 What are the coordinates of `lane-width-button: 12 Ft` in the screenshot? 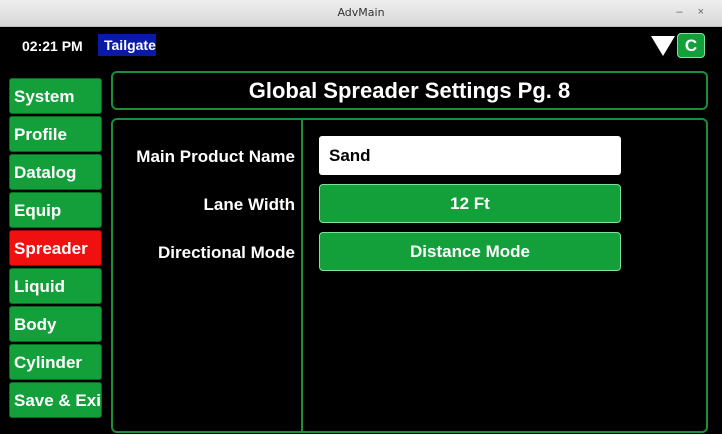 It's located at (470, 203).